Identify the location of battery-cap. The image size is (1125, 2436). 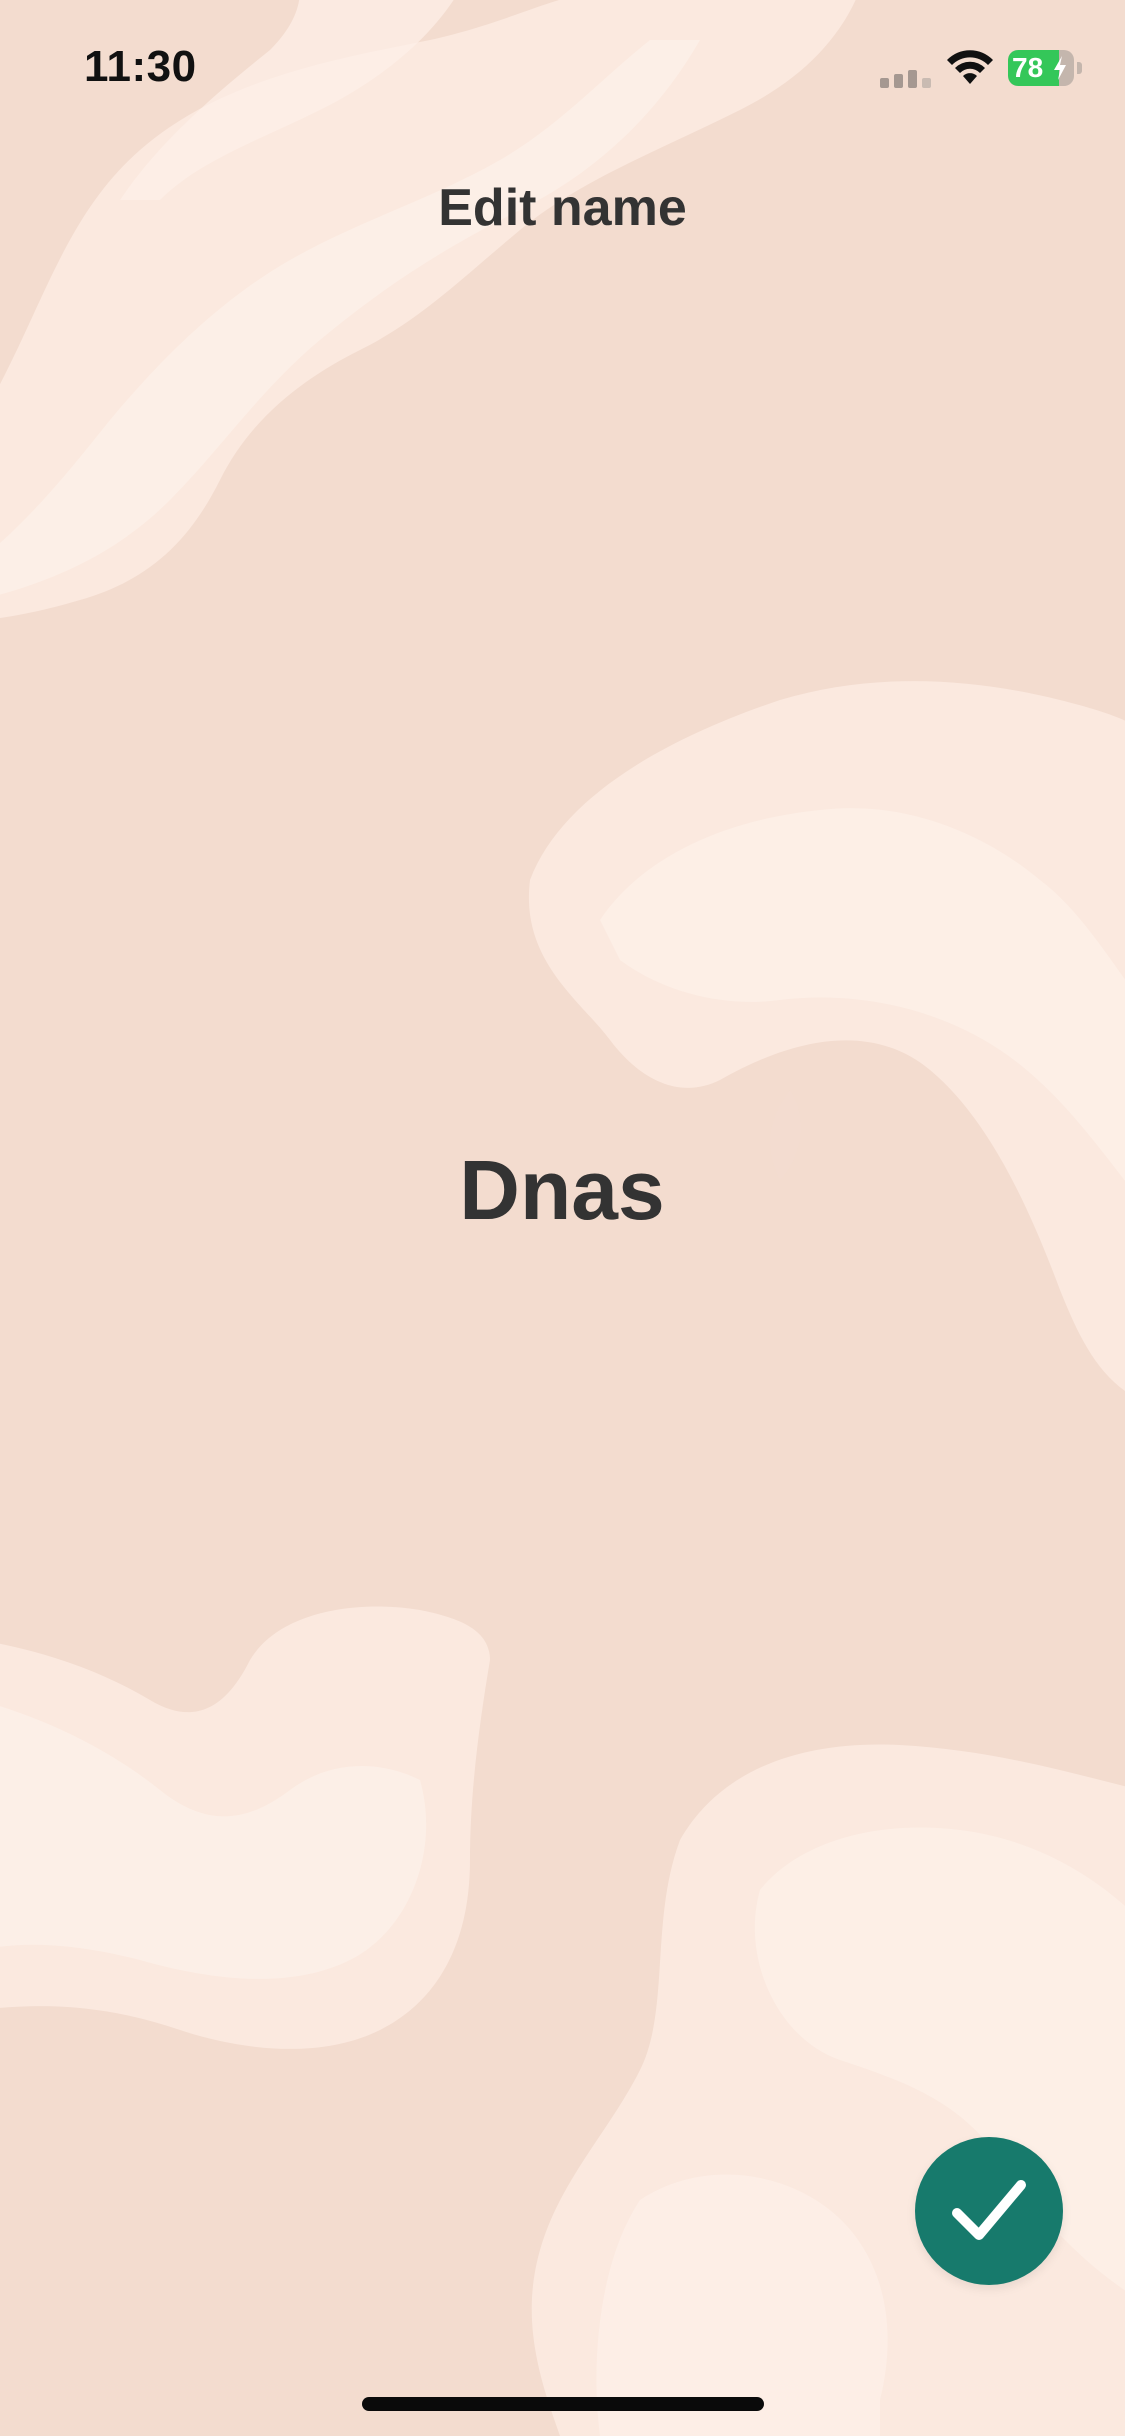
(1079, 68).